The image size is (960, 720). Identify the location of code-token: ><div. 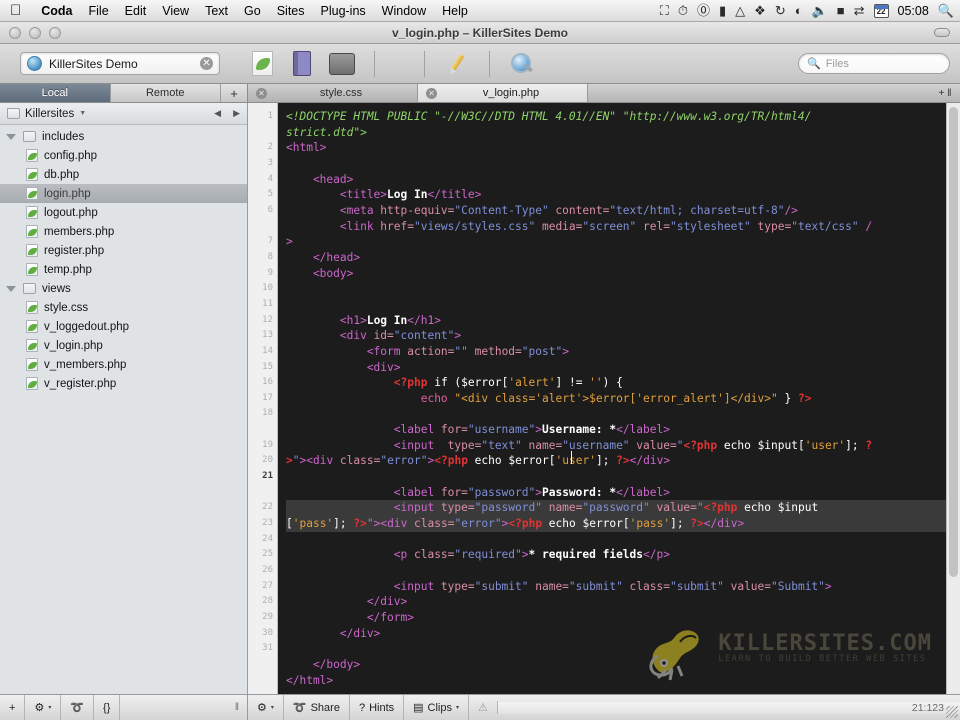
(319, 461).